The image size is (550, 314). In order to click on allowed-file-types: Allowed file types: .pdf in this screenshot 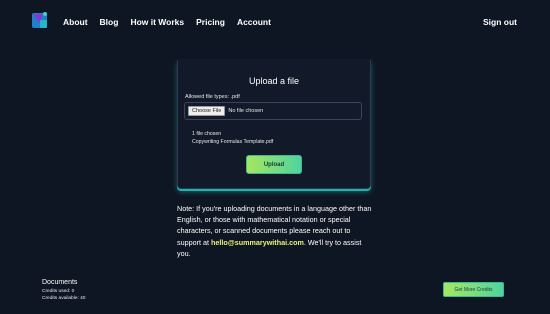, I will do `click(212, 97)`.